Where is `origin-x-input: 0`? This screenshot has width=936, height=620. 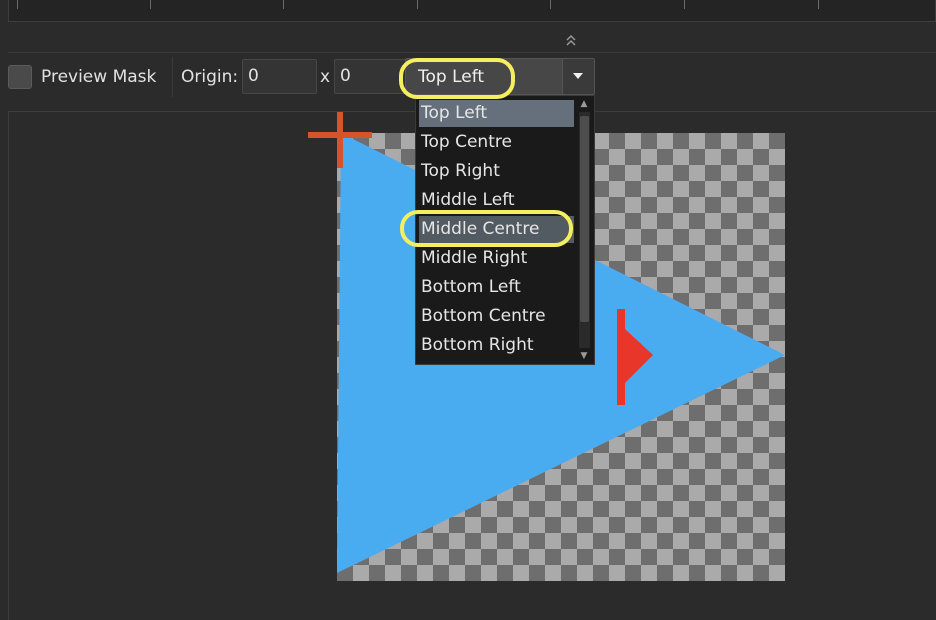 origin-x-input: 0 is located at coordinates (279, 76).